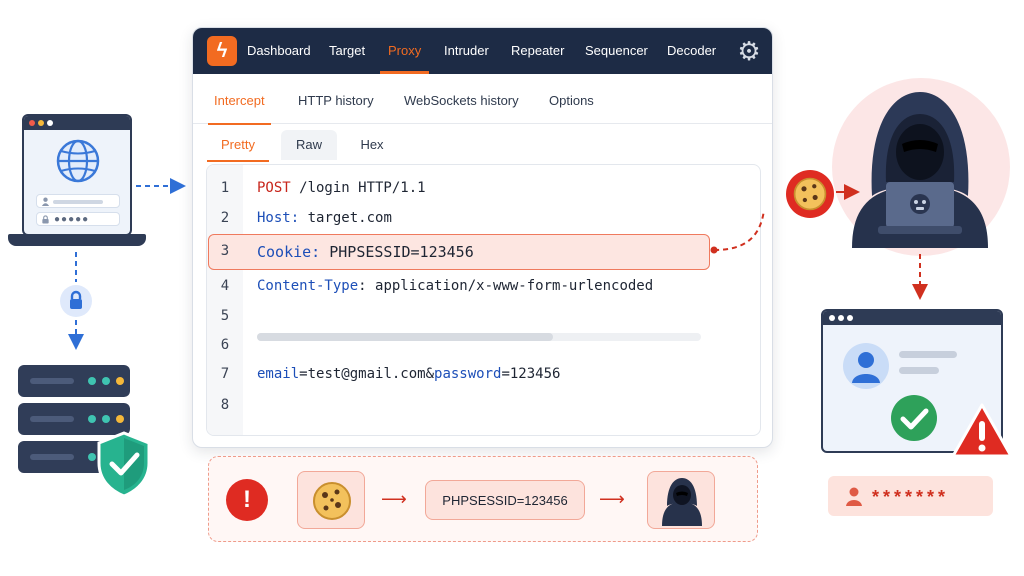 The image size is (1024, 576). Describe the element at coordinates (225, 300) in the screenshot. I see `line-number-gutter` at that location.